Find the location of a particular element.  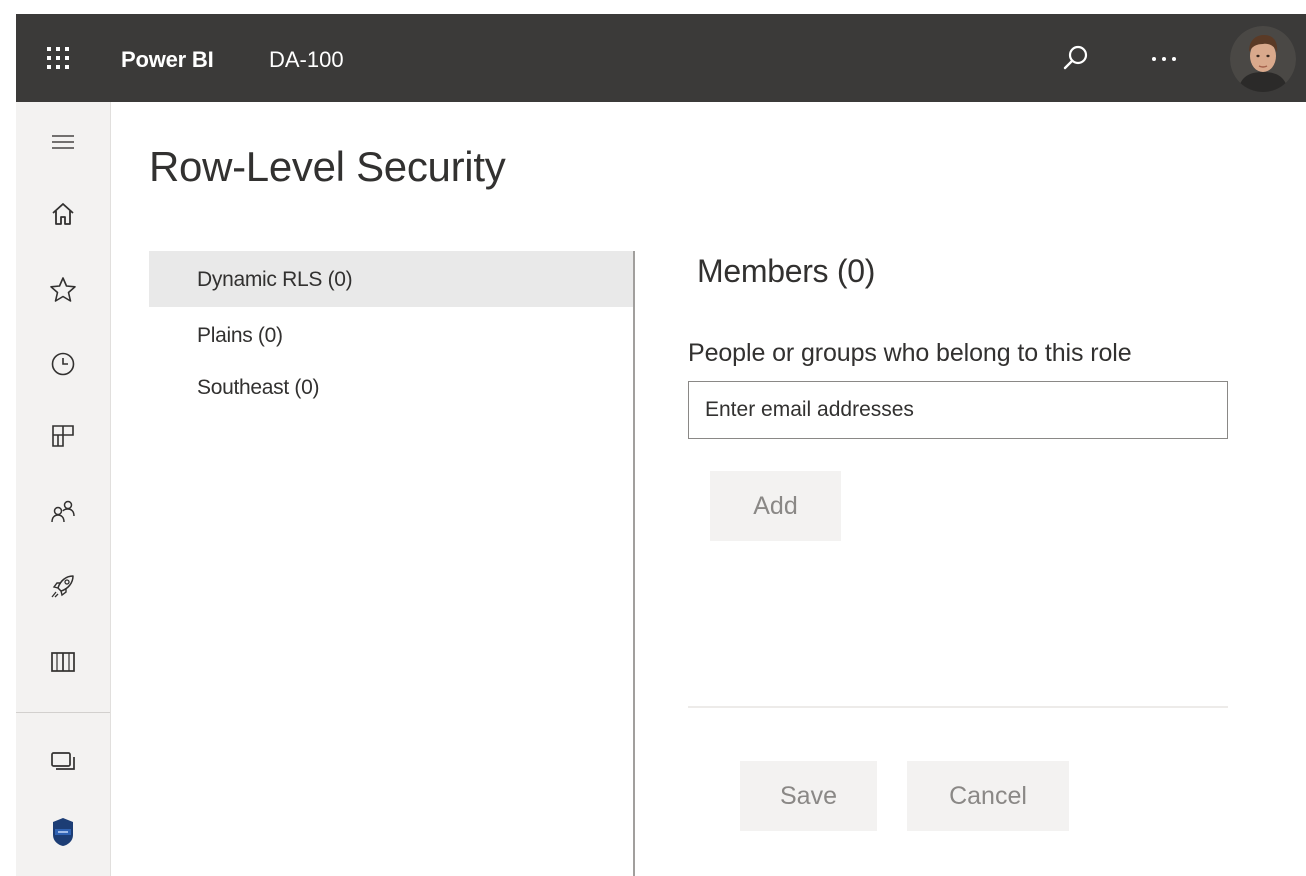

role-item-label: Plains (0) is located at coordinates (240, 335).